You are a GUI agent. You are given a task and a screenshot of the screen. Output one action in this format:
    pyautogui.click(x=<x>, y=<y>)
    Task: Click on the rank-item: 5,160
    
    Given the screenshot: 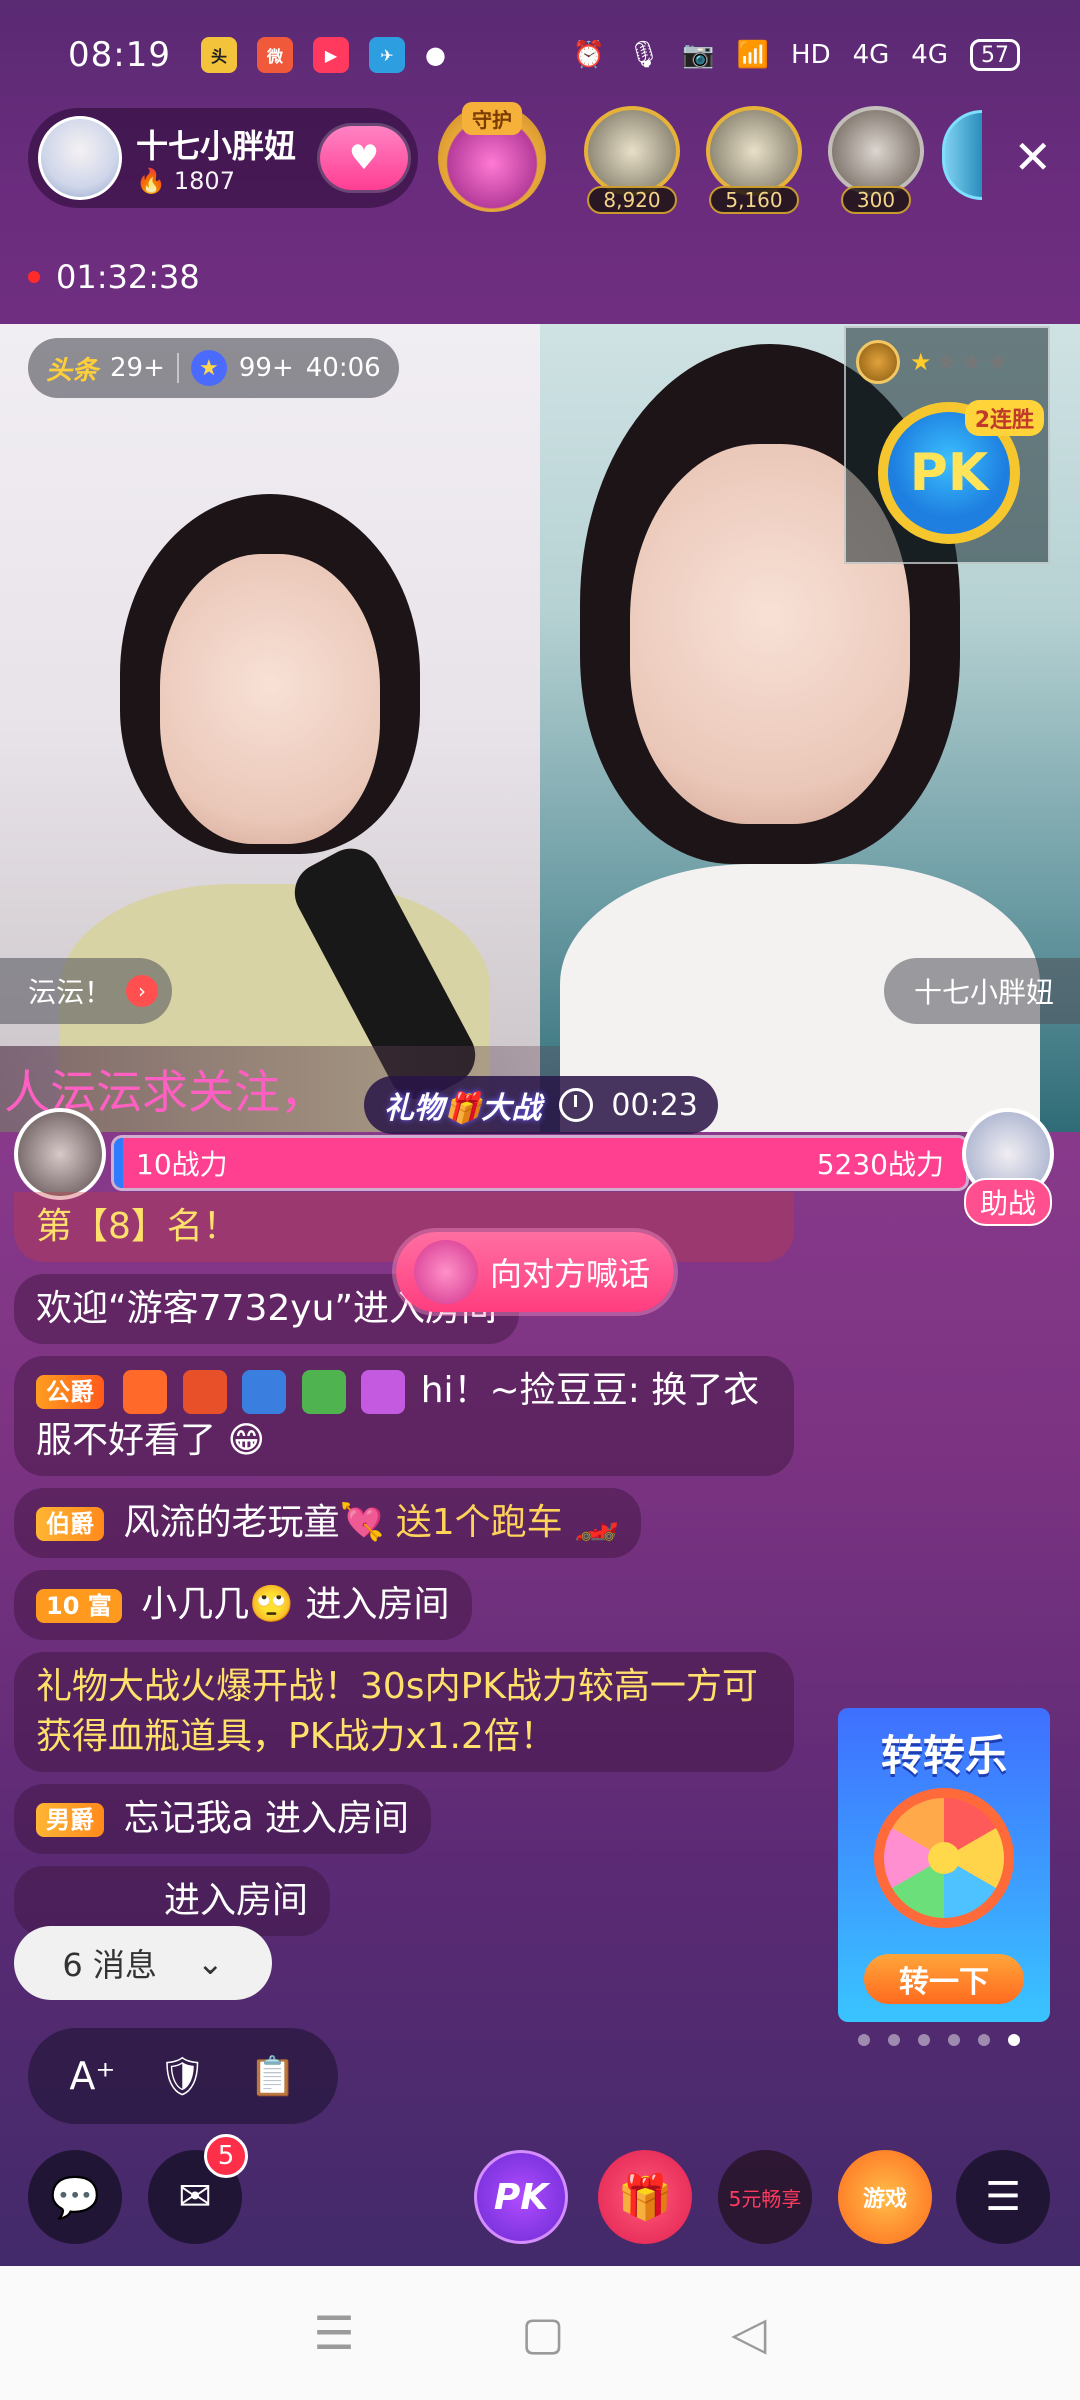 What is the action you would take?
    pyautogui.click(x=754, y=160)
    